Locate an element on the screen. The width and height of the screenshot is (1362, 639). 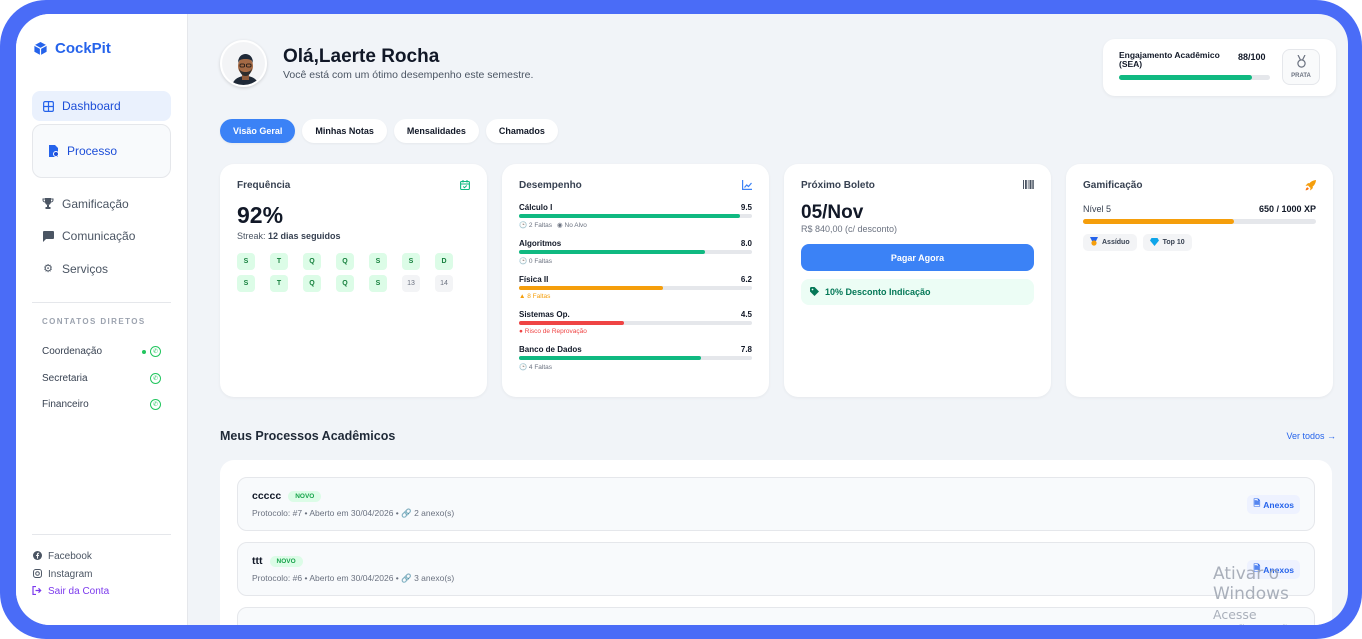
contact-coordenacao: Coordenação ✆ is located at coordinates (101, 351).